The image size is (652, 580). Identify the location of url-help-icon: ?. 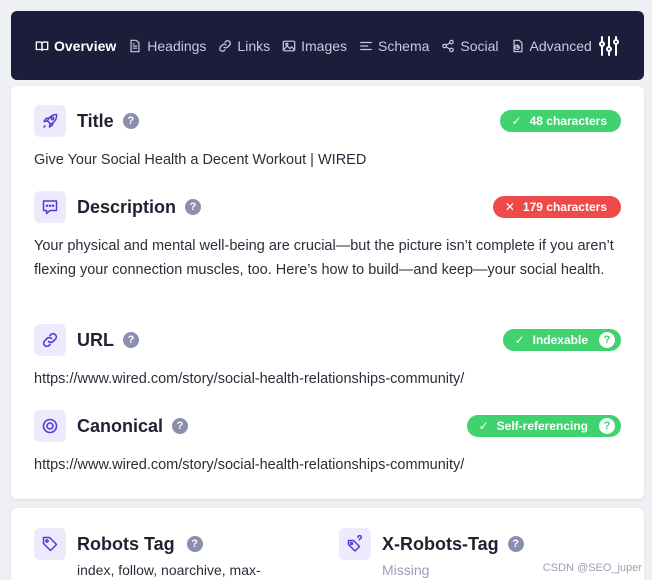
(131, 340).